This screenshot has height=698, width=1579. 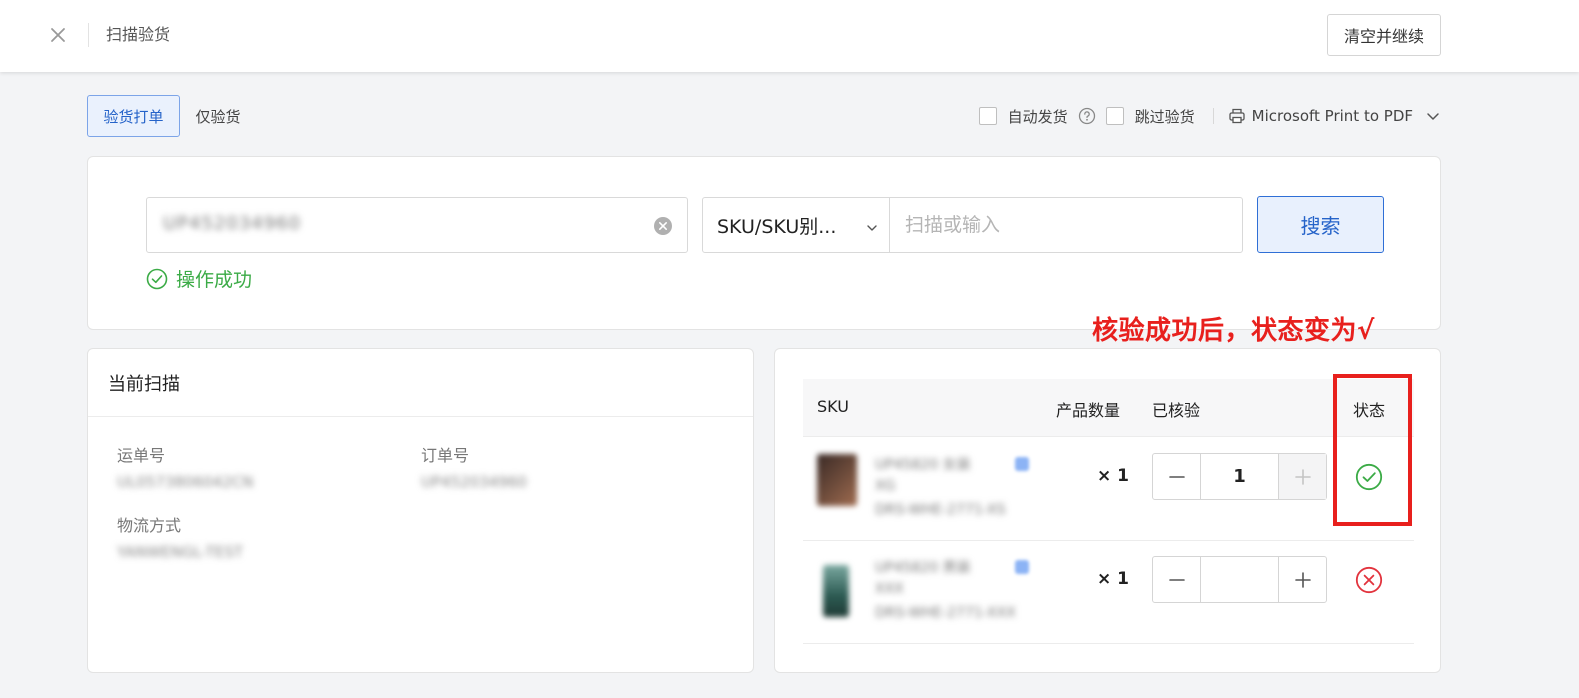 What do you see at coordinates (445, 455) in the screenshot?
I see `order-label: 订单号` at bounding box center [445, 455].